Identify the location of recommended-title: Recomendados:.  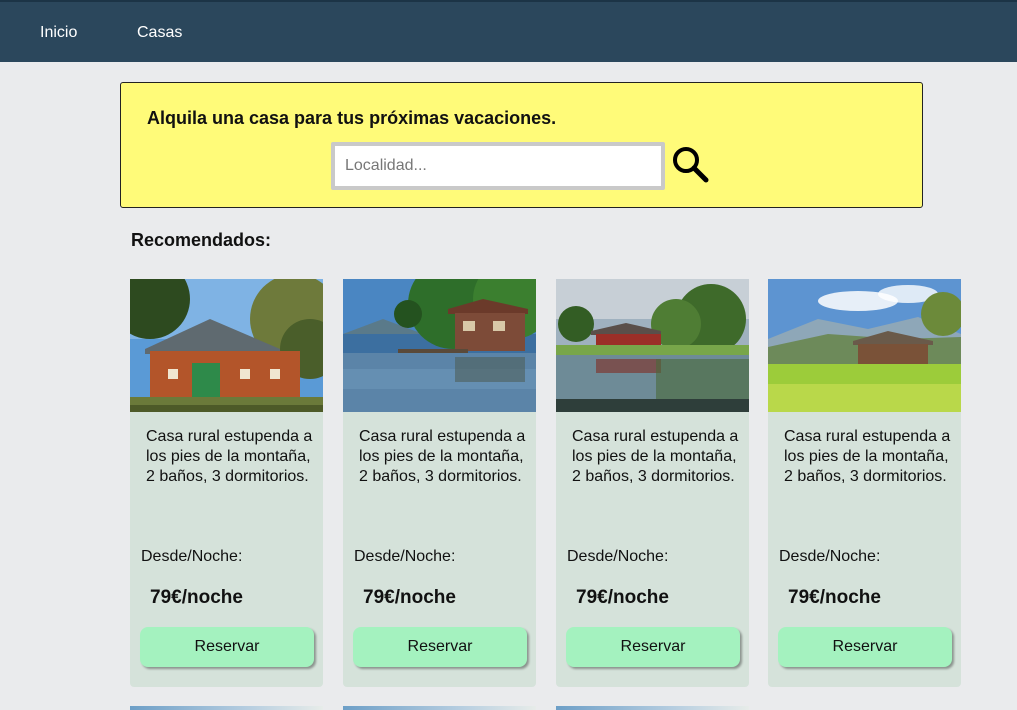
(201, 240).